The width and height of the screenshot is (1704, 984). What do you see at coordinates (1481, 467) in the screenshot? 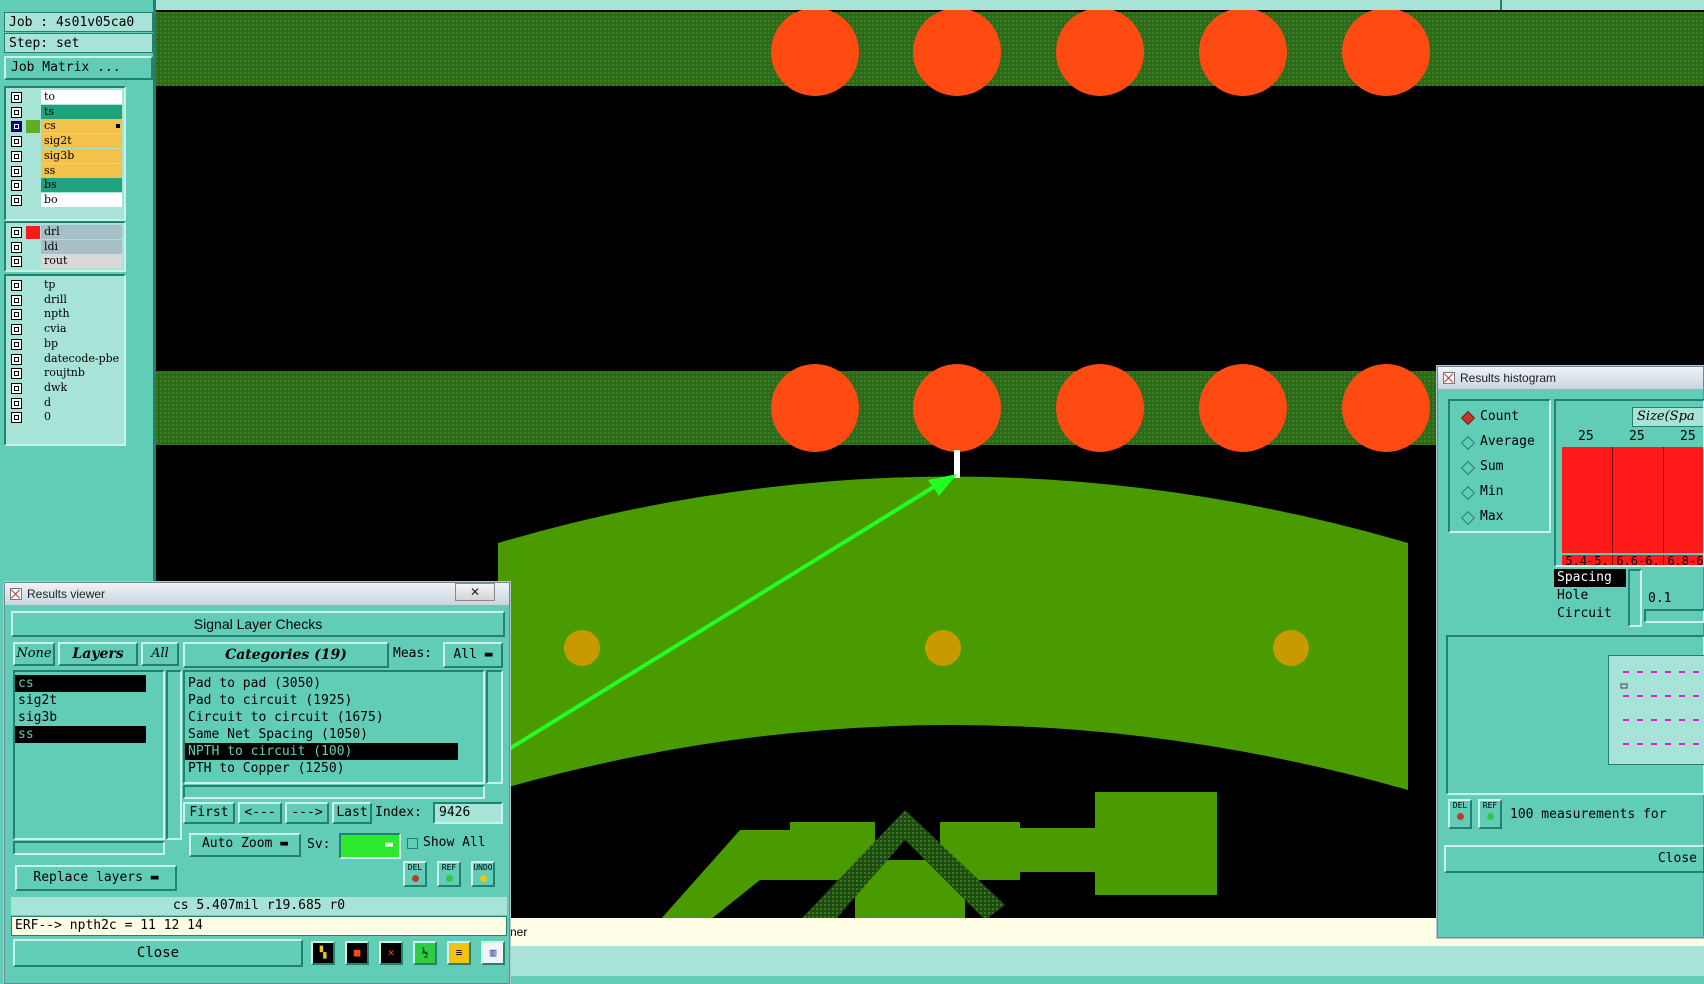
I see `aggregate-option-sum: Sum` at bounding box center [1481, 467].